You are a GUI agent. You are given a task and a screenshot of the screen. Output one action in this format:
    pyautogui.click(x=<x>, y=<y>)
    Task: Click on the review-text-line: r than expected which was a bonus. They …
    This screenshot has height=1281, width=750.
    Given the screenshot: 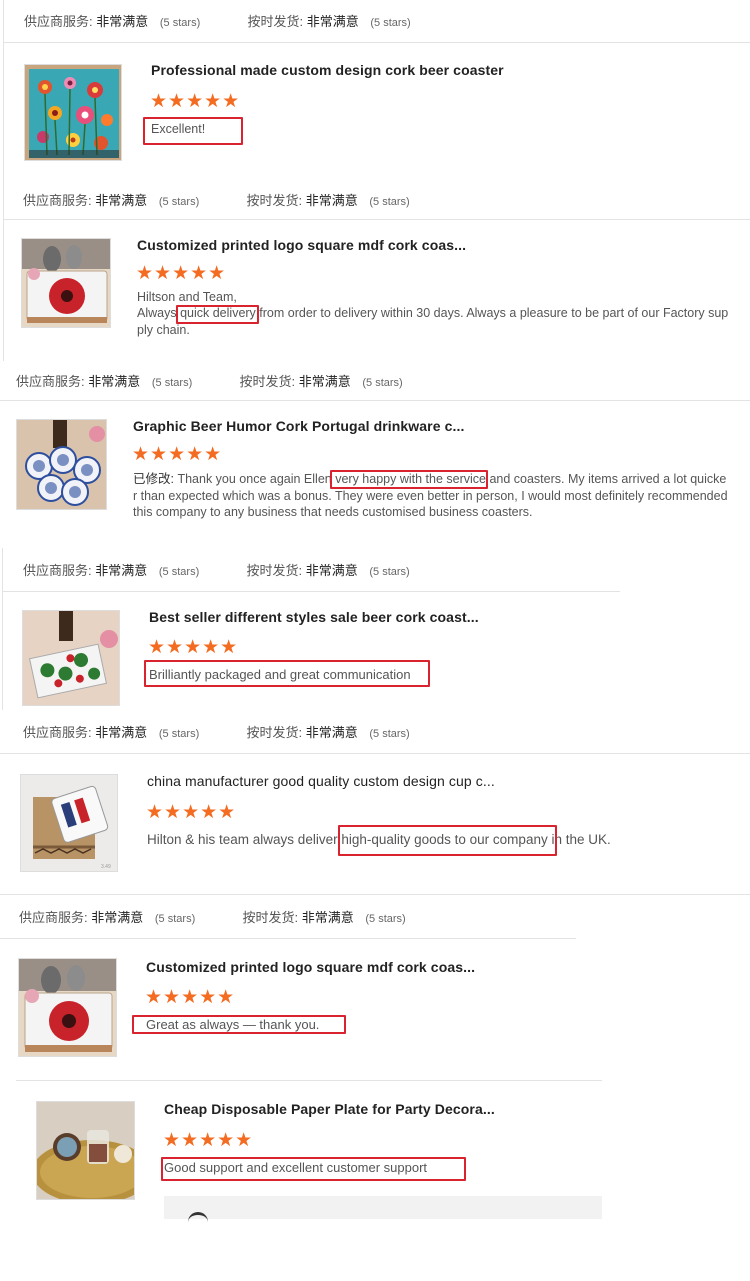 What is the action you would take?
    pyautogui.click(x=430, y=496)
    